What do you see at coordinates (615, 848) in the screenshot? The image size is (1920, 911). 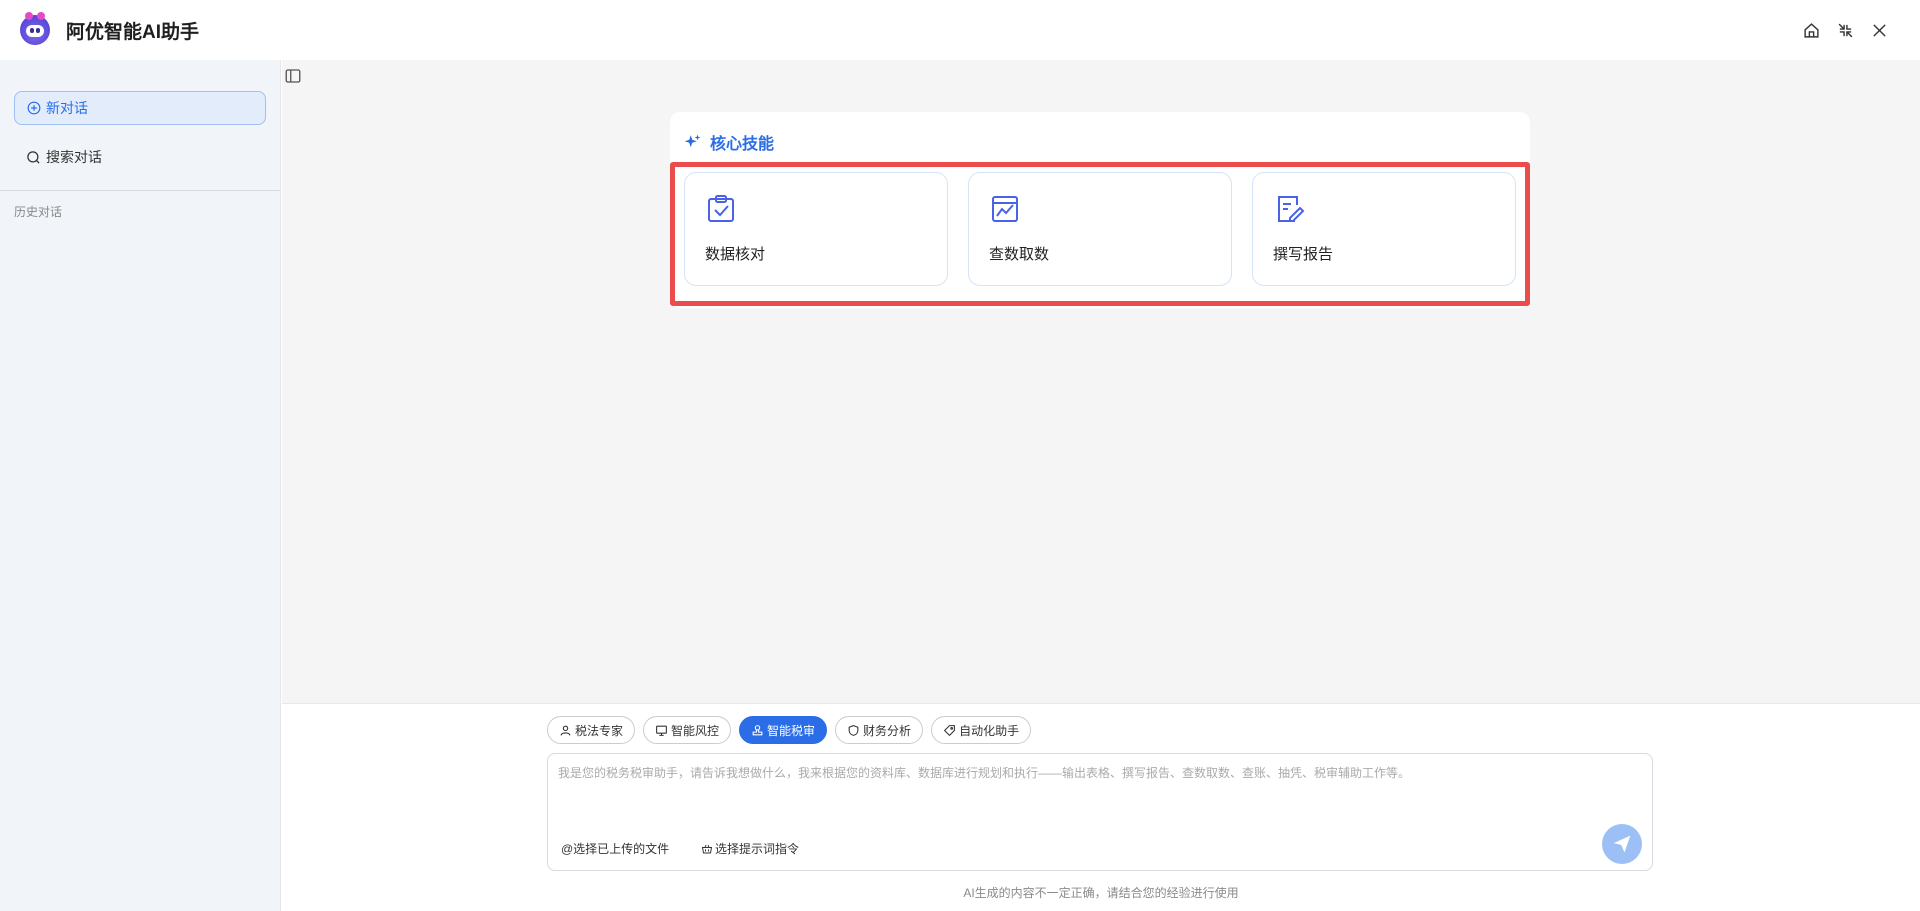 I see `select-uploaded-files-button: @选择已上传的文件` at bounding box center [615, 848].